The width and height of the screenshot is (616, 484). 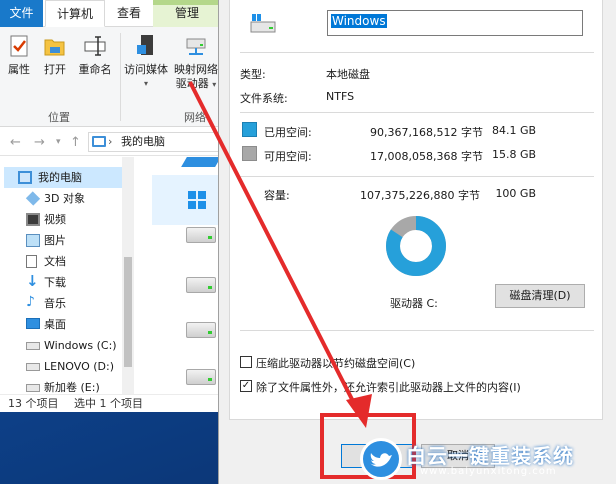 What do you see at coordinates (55, 261) in the screenshot?
I see `nav-item-label: 文档` at bounding box center [55, 261].